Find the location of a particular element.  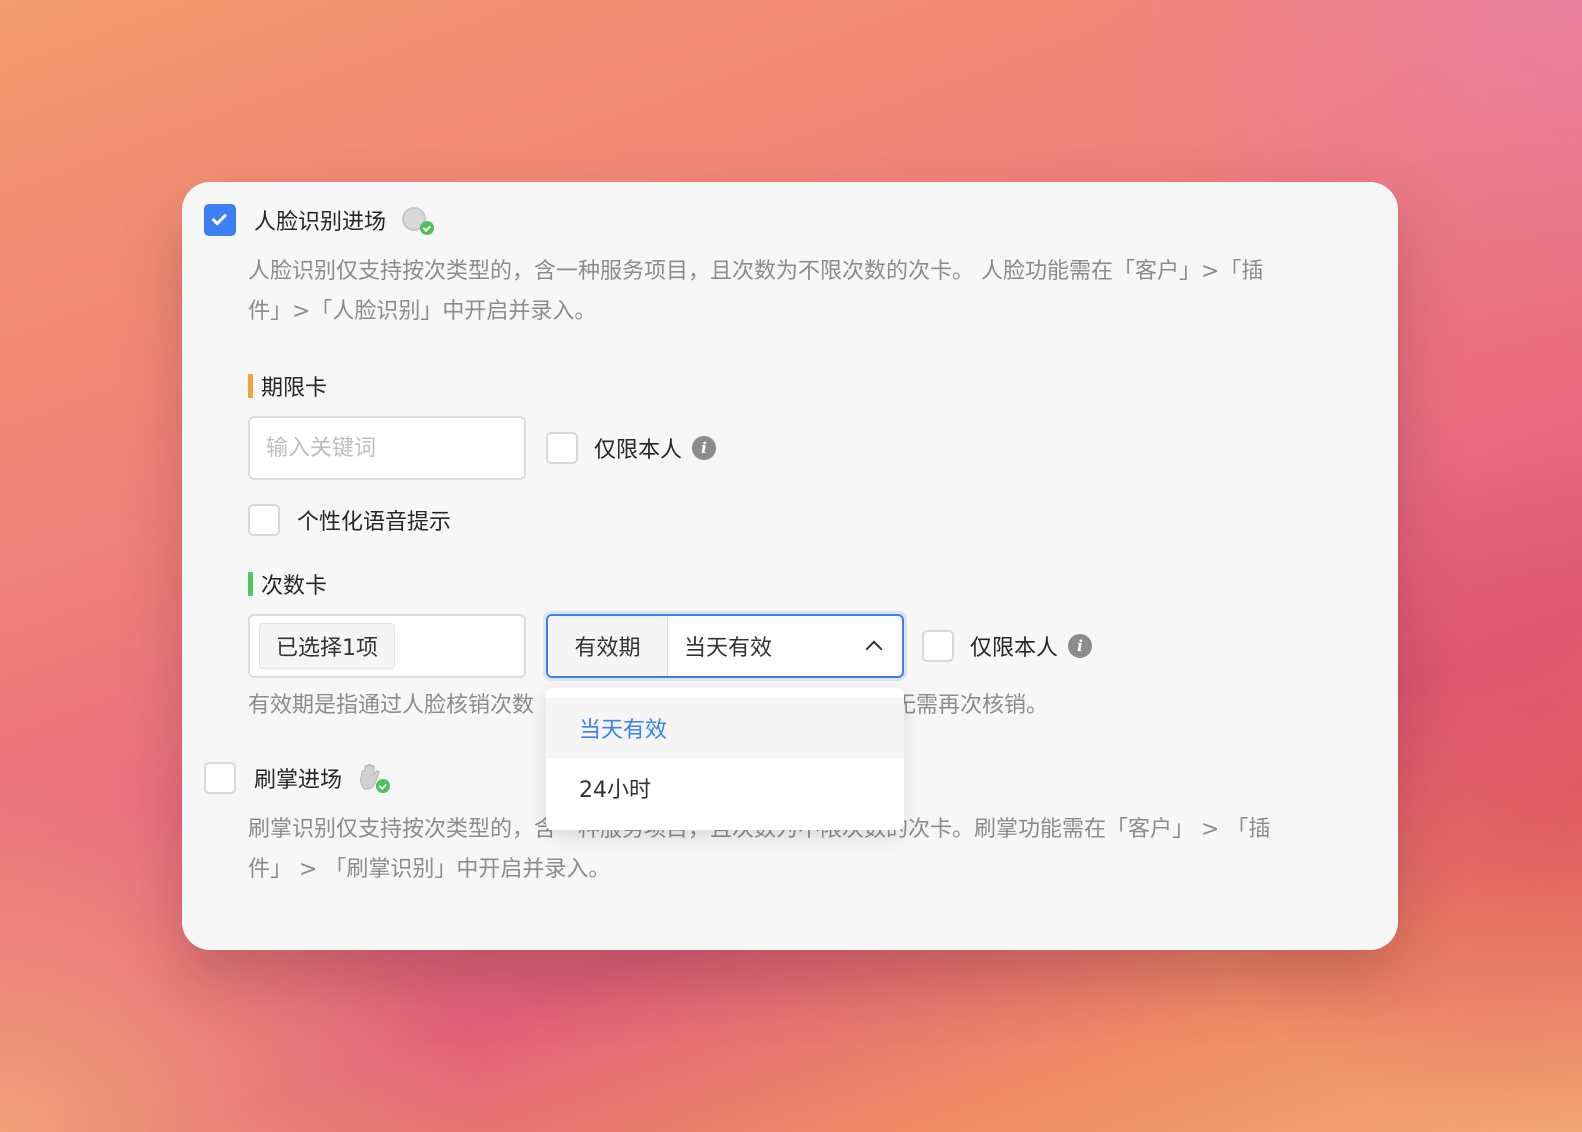

voice-prompt-row: 个性化语音提示 is located at coordinates (349, 520).